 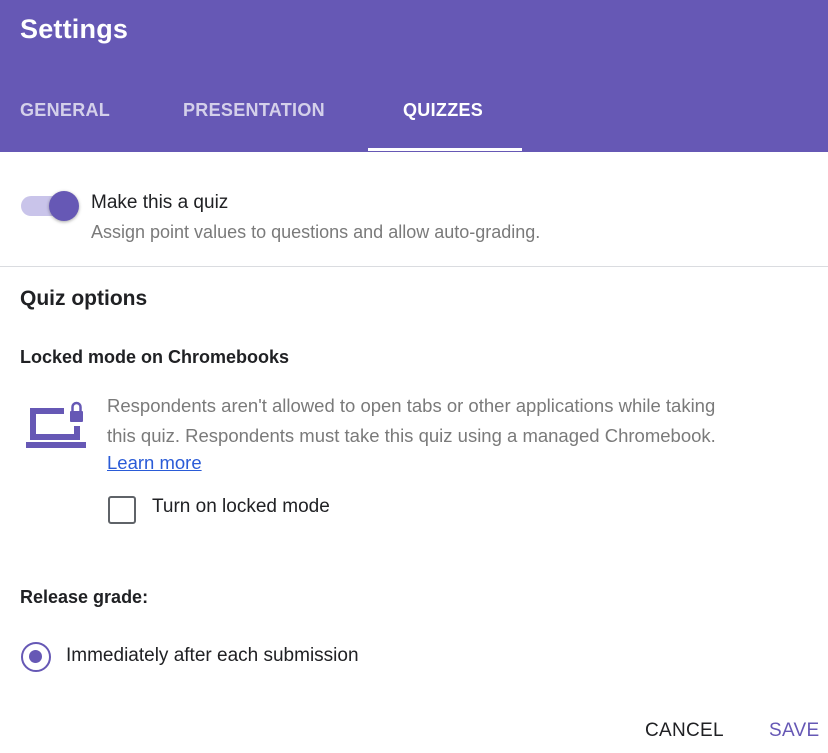 What do you see at coordinates (414, 266) in the screenshot?
I see `section-divider` at bounding box center [414, 266].